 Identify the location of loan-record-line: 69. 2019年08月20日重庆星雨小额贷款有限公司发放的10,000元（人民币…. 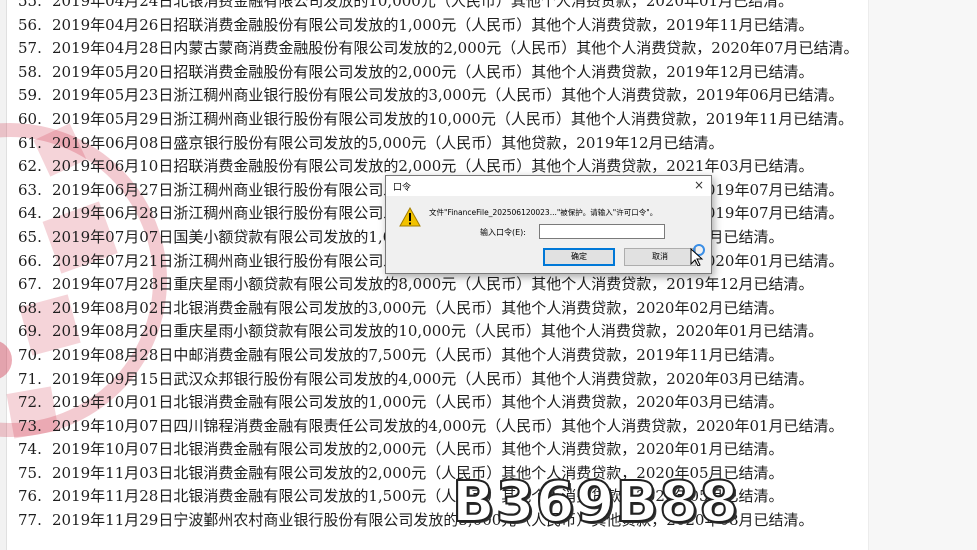
(438, 332).